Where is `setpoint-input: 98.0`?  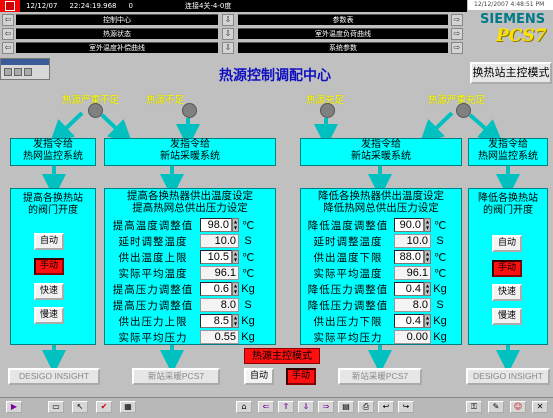
setpoint-input: 98.0 is located at coordinates (216, 225).